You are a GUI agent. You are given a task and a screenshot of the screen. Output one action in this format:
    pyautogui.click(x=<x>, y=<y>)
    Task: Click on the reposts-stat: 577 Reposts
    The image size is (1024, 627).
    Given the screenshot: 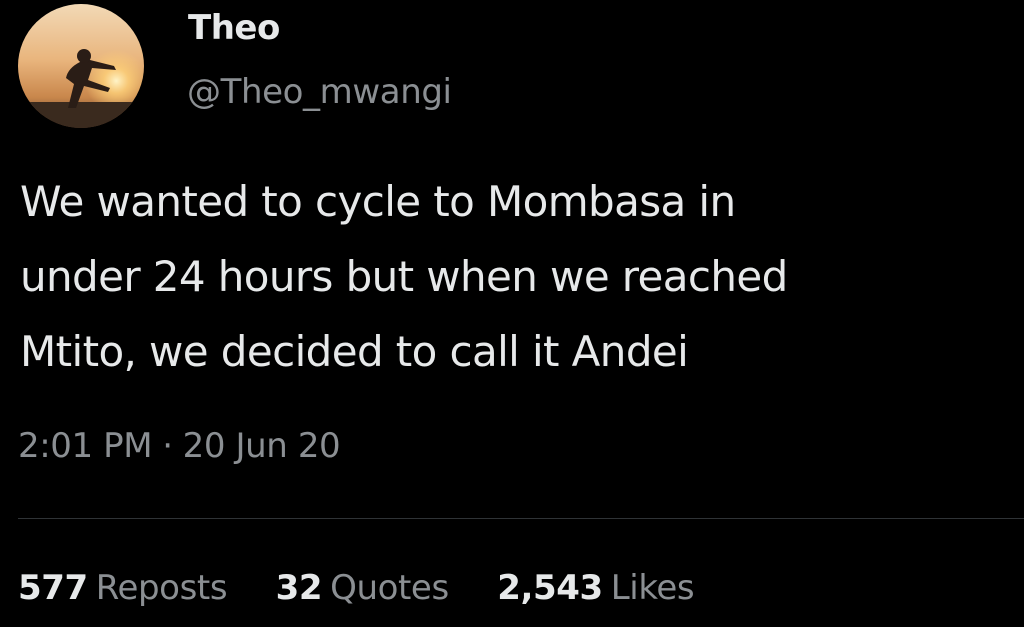 What is the action you would take?
    pyautogui.click(x=123, y=588)
    